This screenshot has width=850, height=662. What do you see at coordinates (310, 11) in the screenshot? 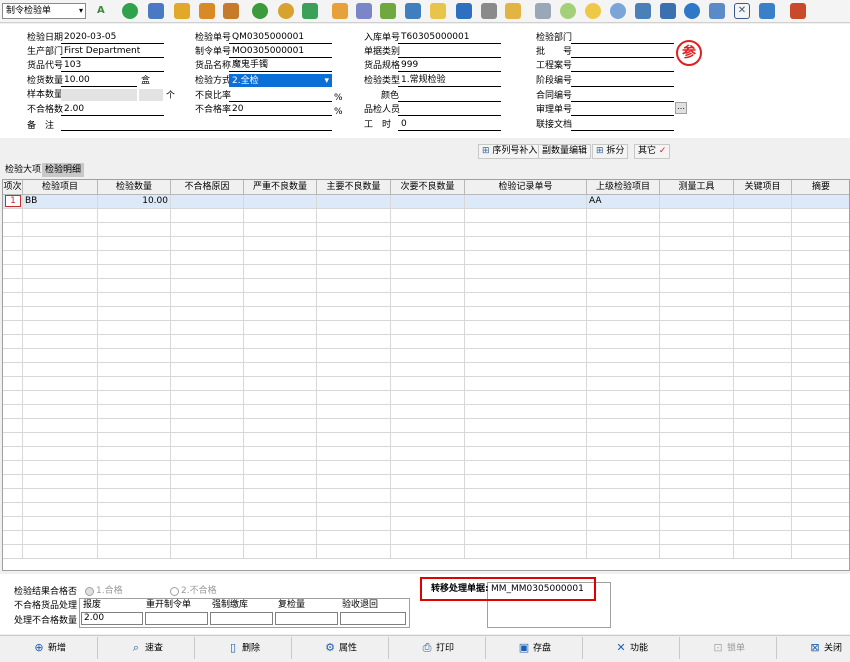
I see `cart-icon` at bounding box center [310, 11].